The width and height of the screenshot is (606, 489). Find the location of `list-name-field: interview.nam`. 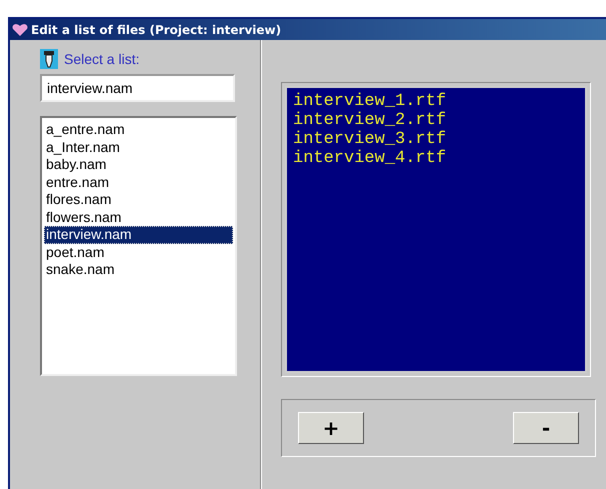

list-name-field: interview.nam is located at coordinates (137, 88).